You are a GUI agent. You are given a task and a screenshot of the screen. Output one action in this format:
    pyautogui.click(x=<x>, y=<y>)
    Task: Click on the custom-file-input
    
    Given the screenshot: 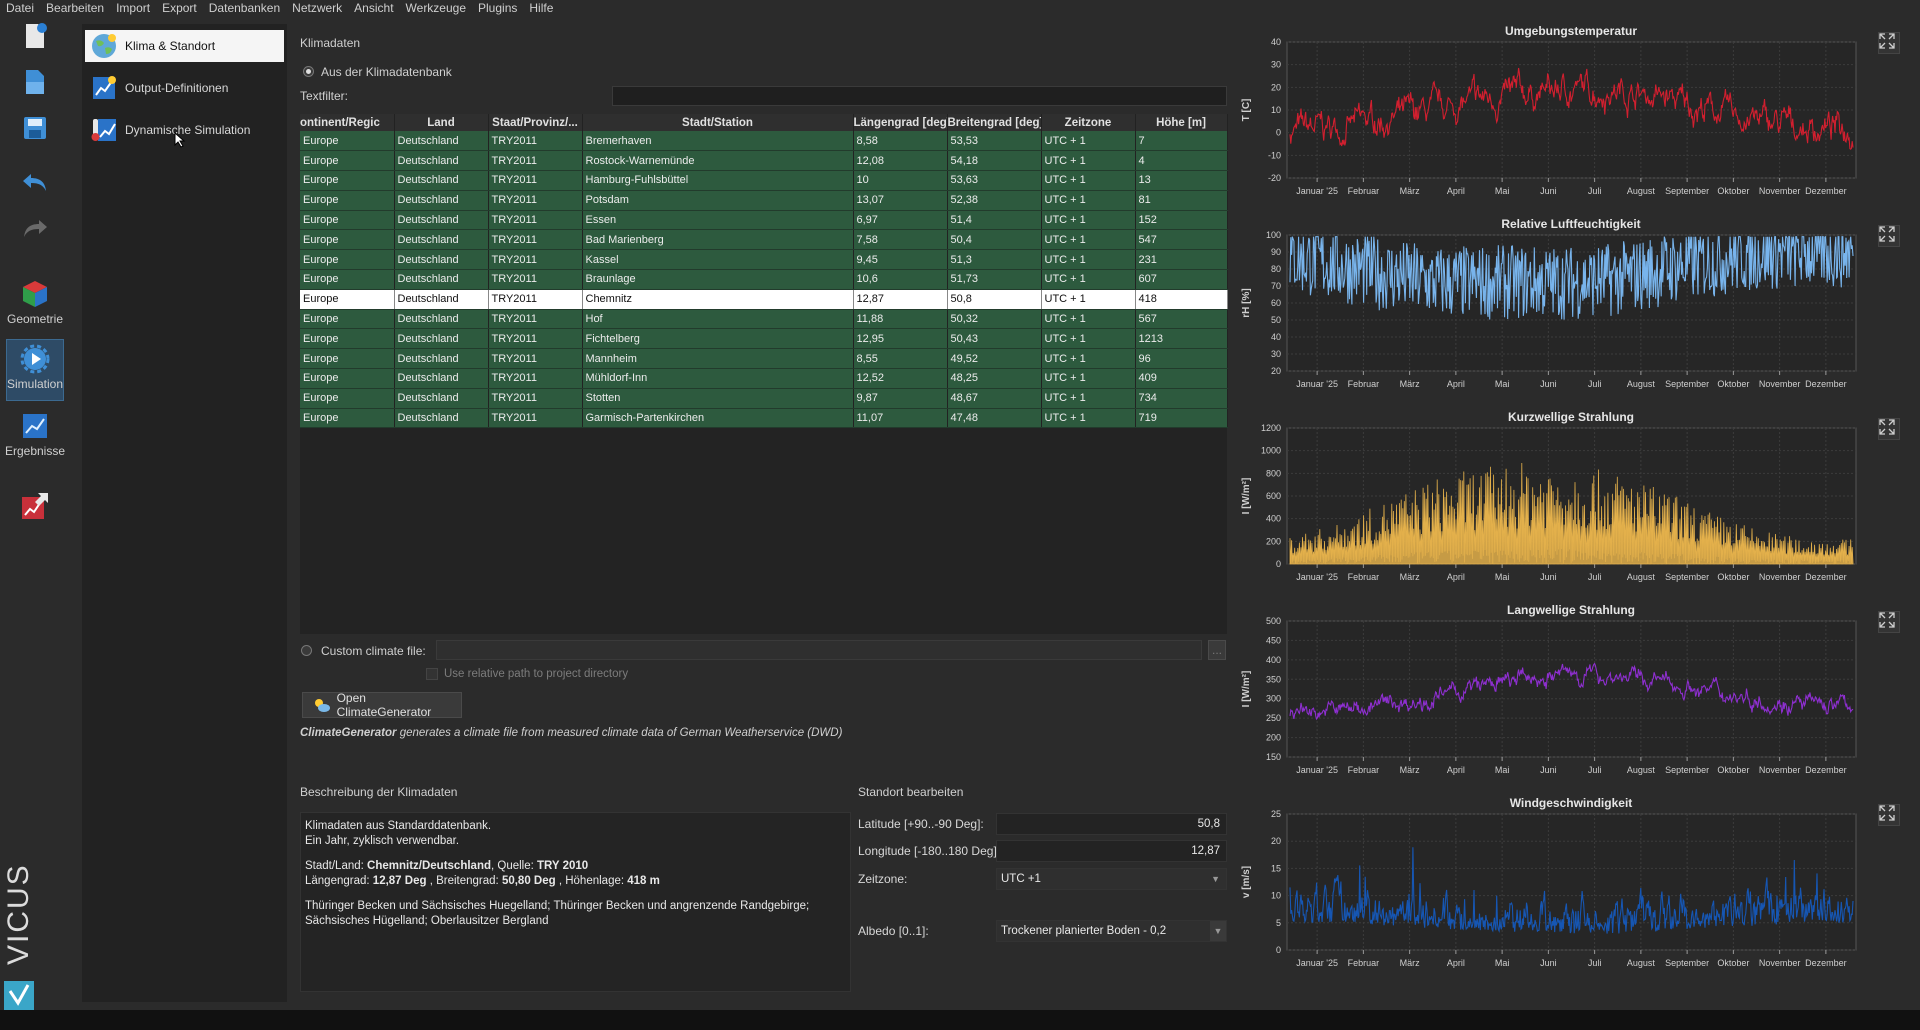 What is the action you would take?
    pyautogui.click(x=819, y=650)
    